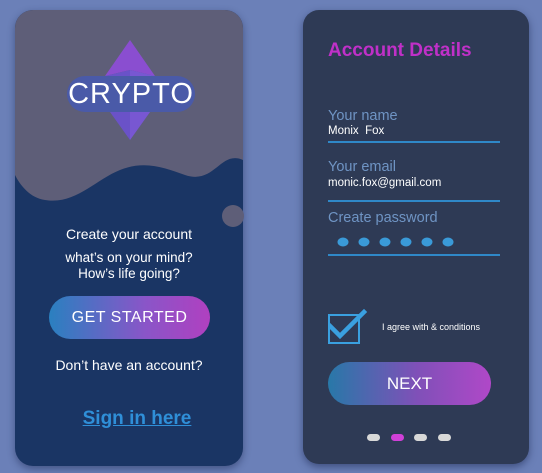 The height and width of the screenshot is (473, 542). Describe the element at coordinates (414, 201) in the screenshot. I see `email-field-underline` at that location.